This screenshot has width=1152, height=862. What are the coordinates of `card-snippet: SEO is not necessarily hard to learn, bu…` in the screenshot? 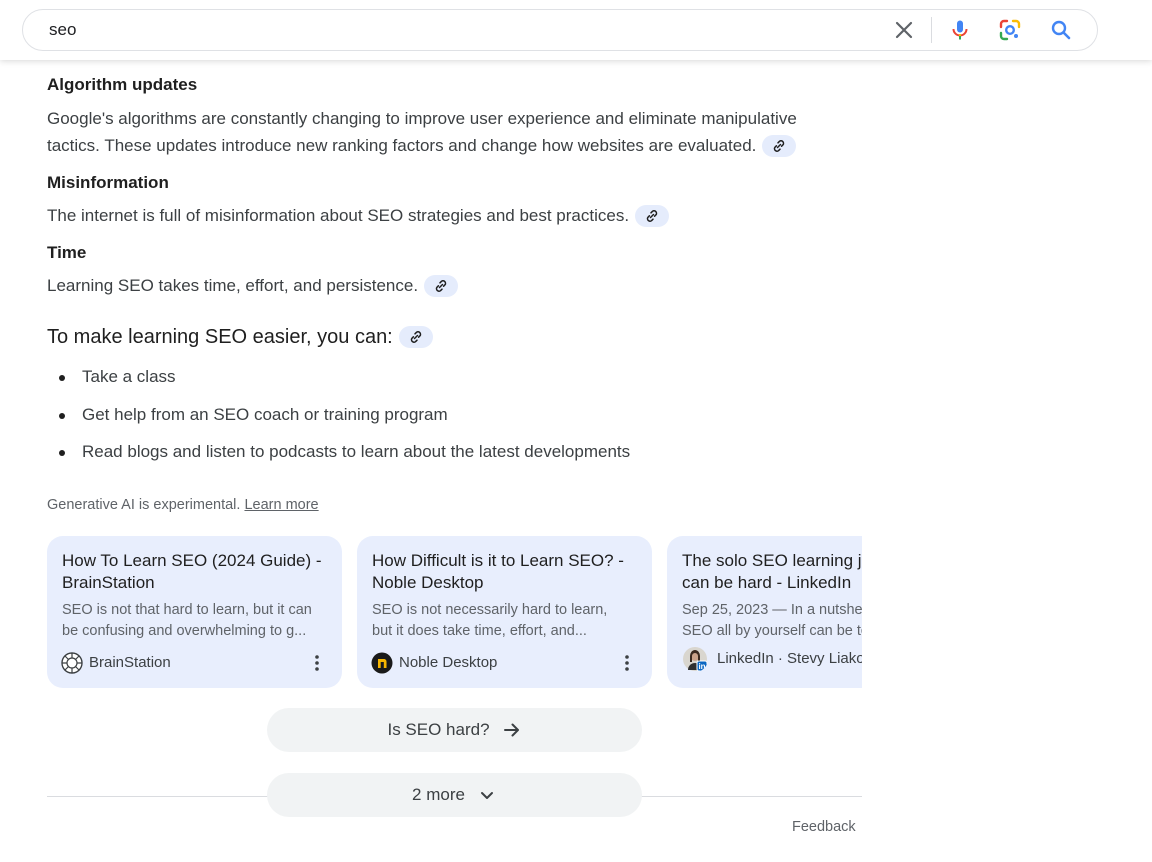 It's located at (506, 620).